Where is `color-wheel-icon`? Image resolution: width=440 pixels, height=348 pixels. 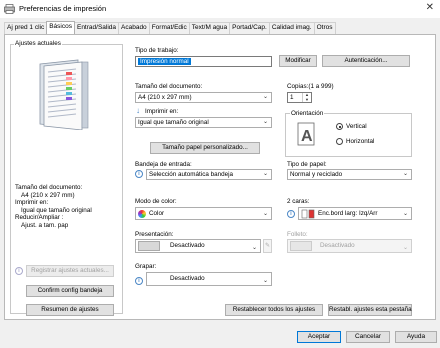
color-wheel-icon is located at coordinates (142, 214).